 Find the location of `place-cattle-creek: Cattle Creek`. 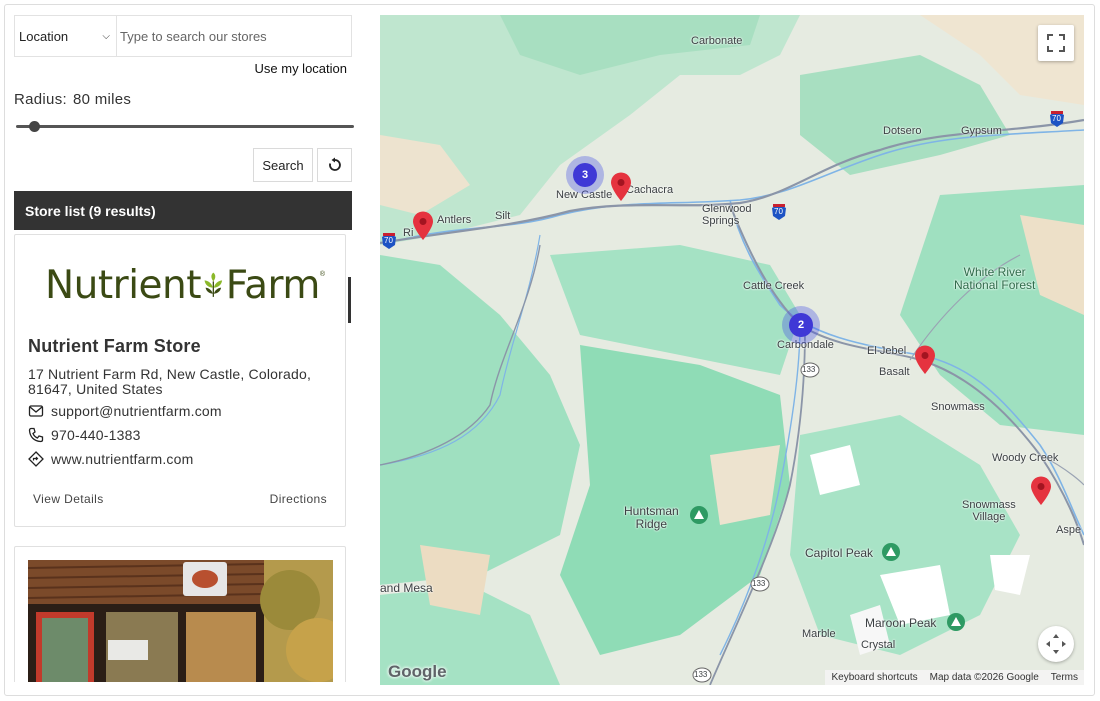

place-cattle-creek: Cattle Creek is located at coordinates (774, 286).